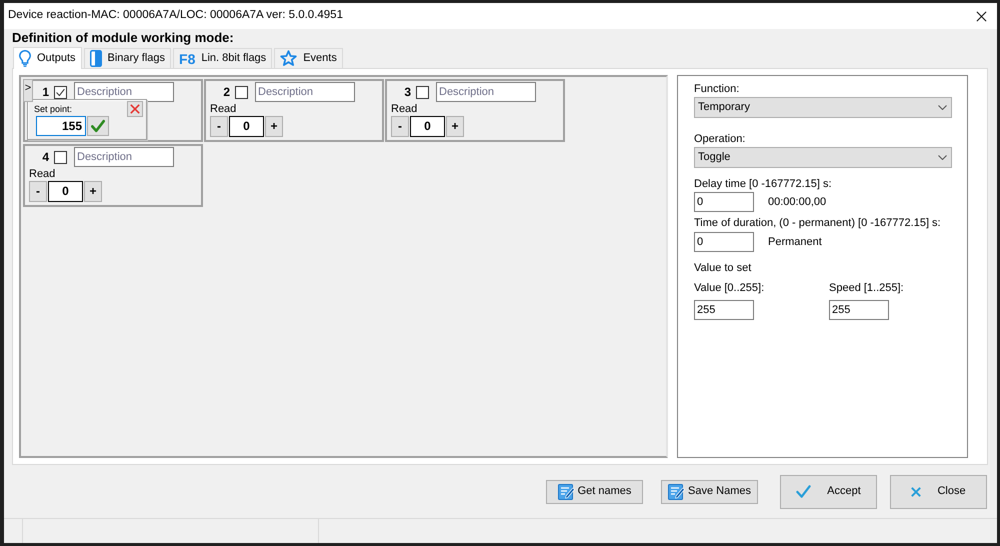 This screenshot has height=546, width=1000. Describe the element at coordinates (823, 157) in the screenshot. I see `operation-dropdown: Toggle` at that location.